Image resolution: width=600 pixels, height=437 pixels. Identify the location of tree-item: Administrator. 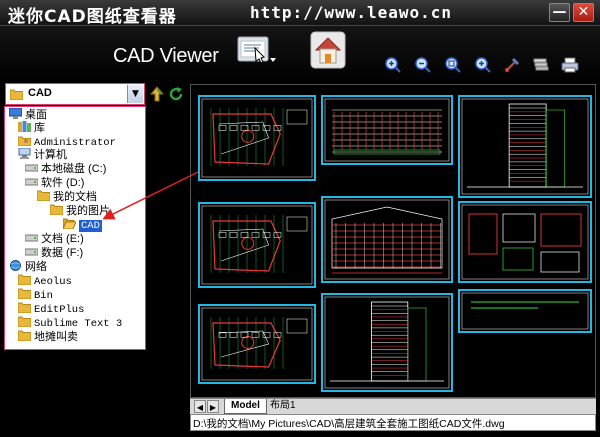
(66, 142).